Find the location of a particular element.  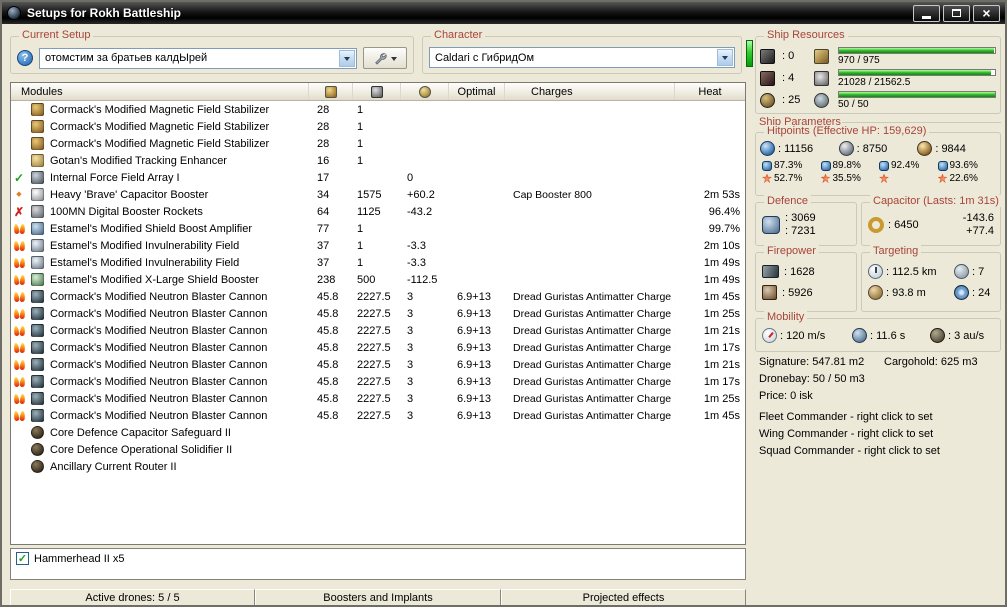

titlebar: Setups for Rokh Battleship is located at coordinates (503, 13).